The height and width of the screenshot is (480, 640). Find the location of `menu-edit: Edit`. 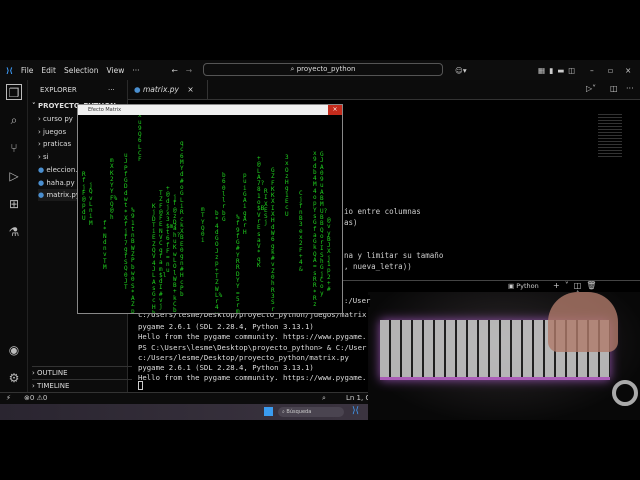

menu-edit: Edit is located at coordinates (48, 70).